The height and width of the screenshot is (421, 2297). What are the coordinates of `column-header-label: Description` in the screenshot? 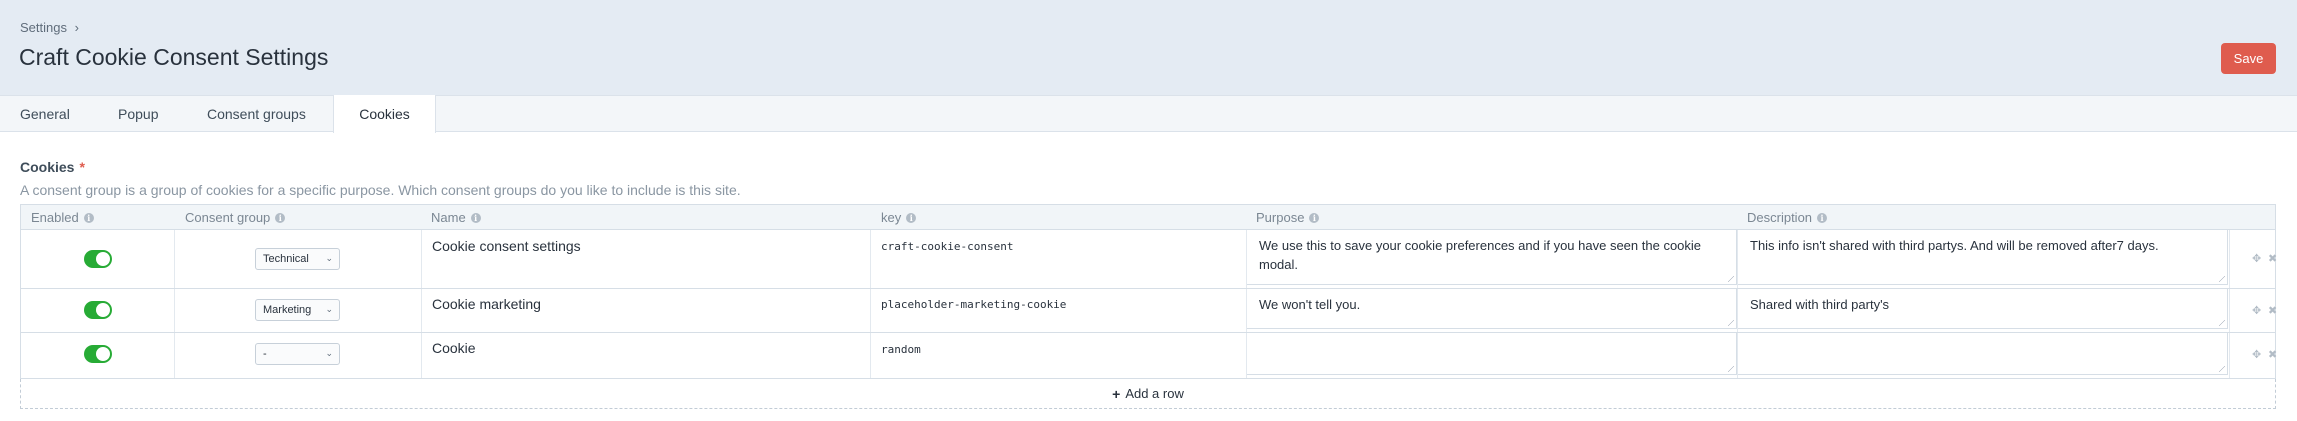 It's located at (1780, 217).